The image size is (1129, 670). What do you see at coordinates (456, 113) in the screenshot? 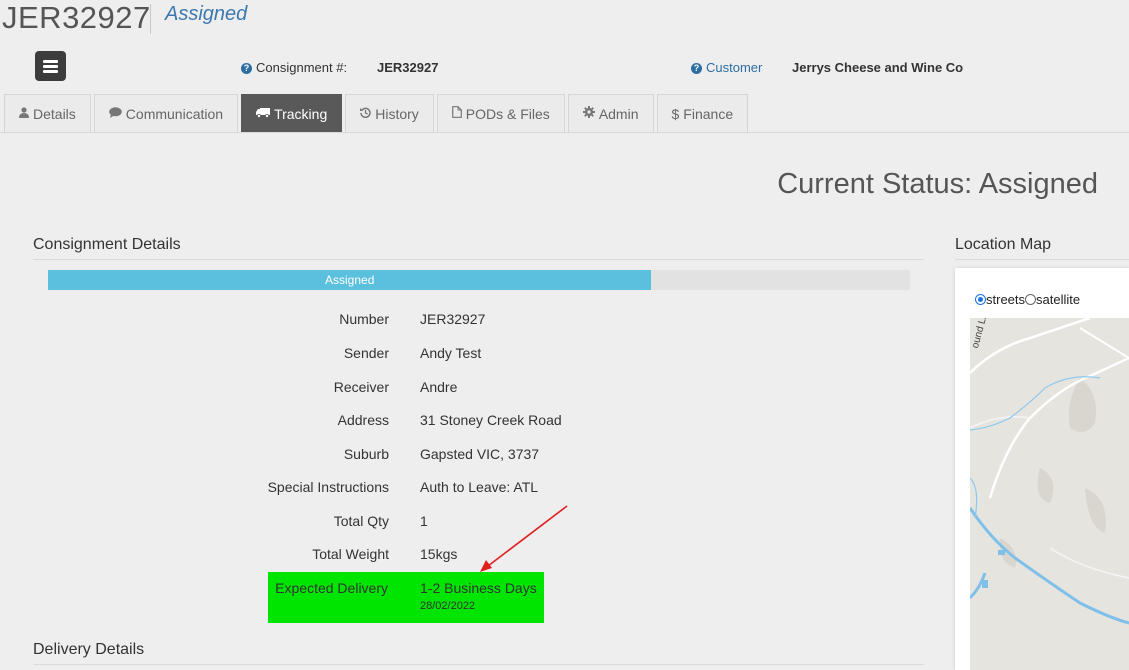
I see `file-icon` at bounding box center [456, 113].